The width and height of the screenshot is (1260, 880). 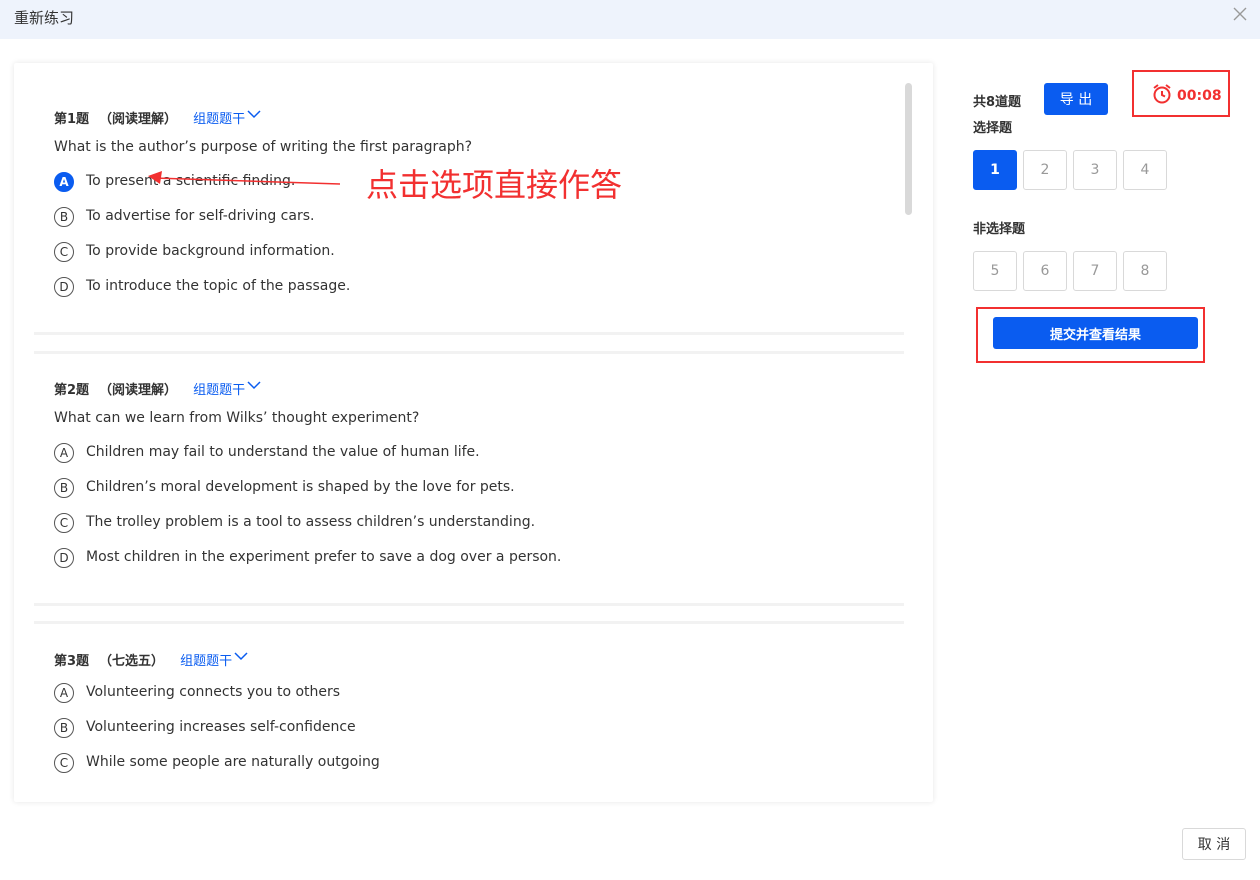 What do you see at coordinates (630, 19) in the screenshot?
I see `dialog-title-bar: 重新练习` at bounding box center [630, 19].